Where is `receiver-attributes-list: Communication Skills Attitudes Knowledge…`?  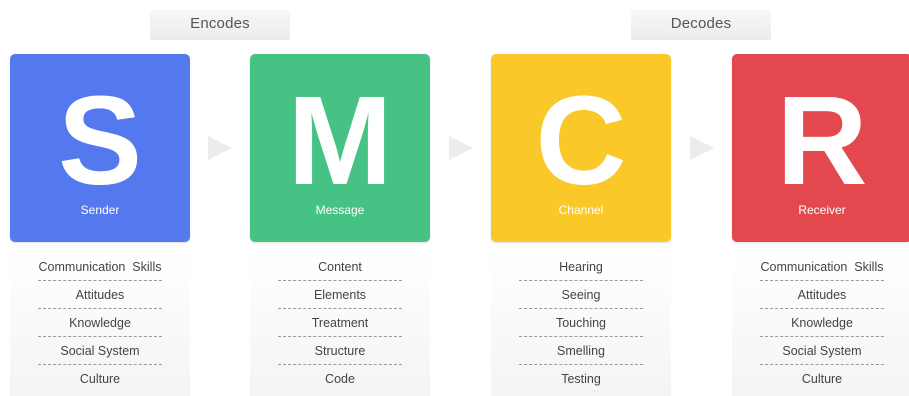 receiver-attributes-list: Communication Skills Attitudes Knowledge… is located at coordinates (820, 324).